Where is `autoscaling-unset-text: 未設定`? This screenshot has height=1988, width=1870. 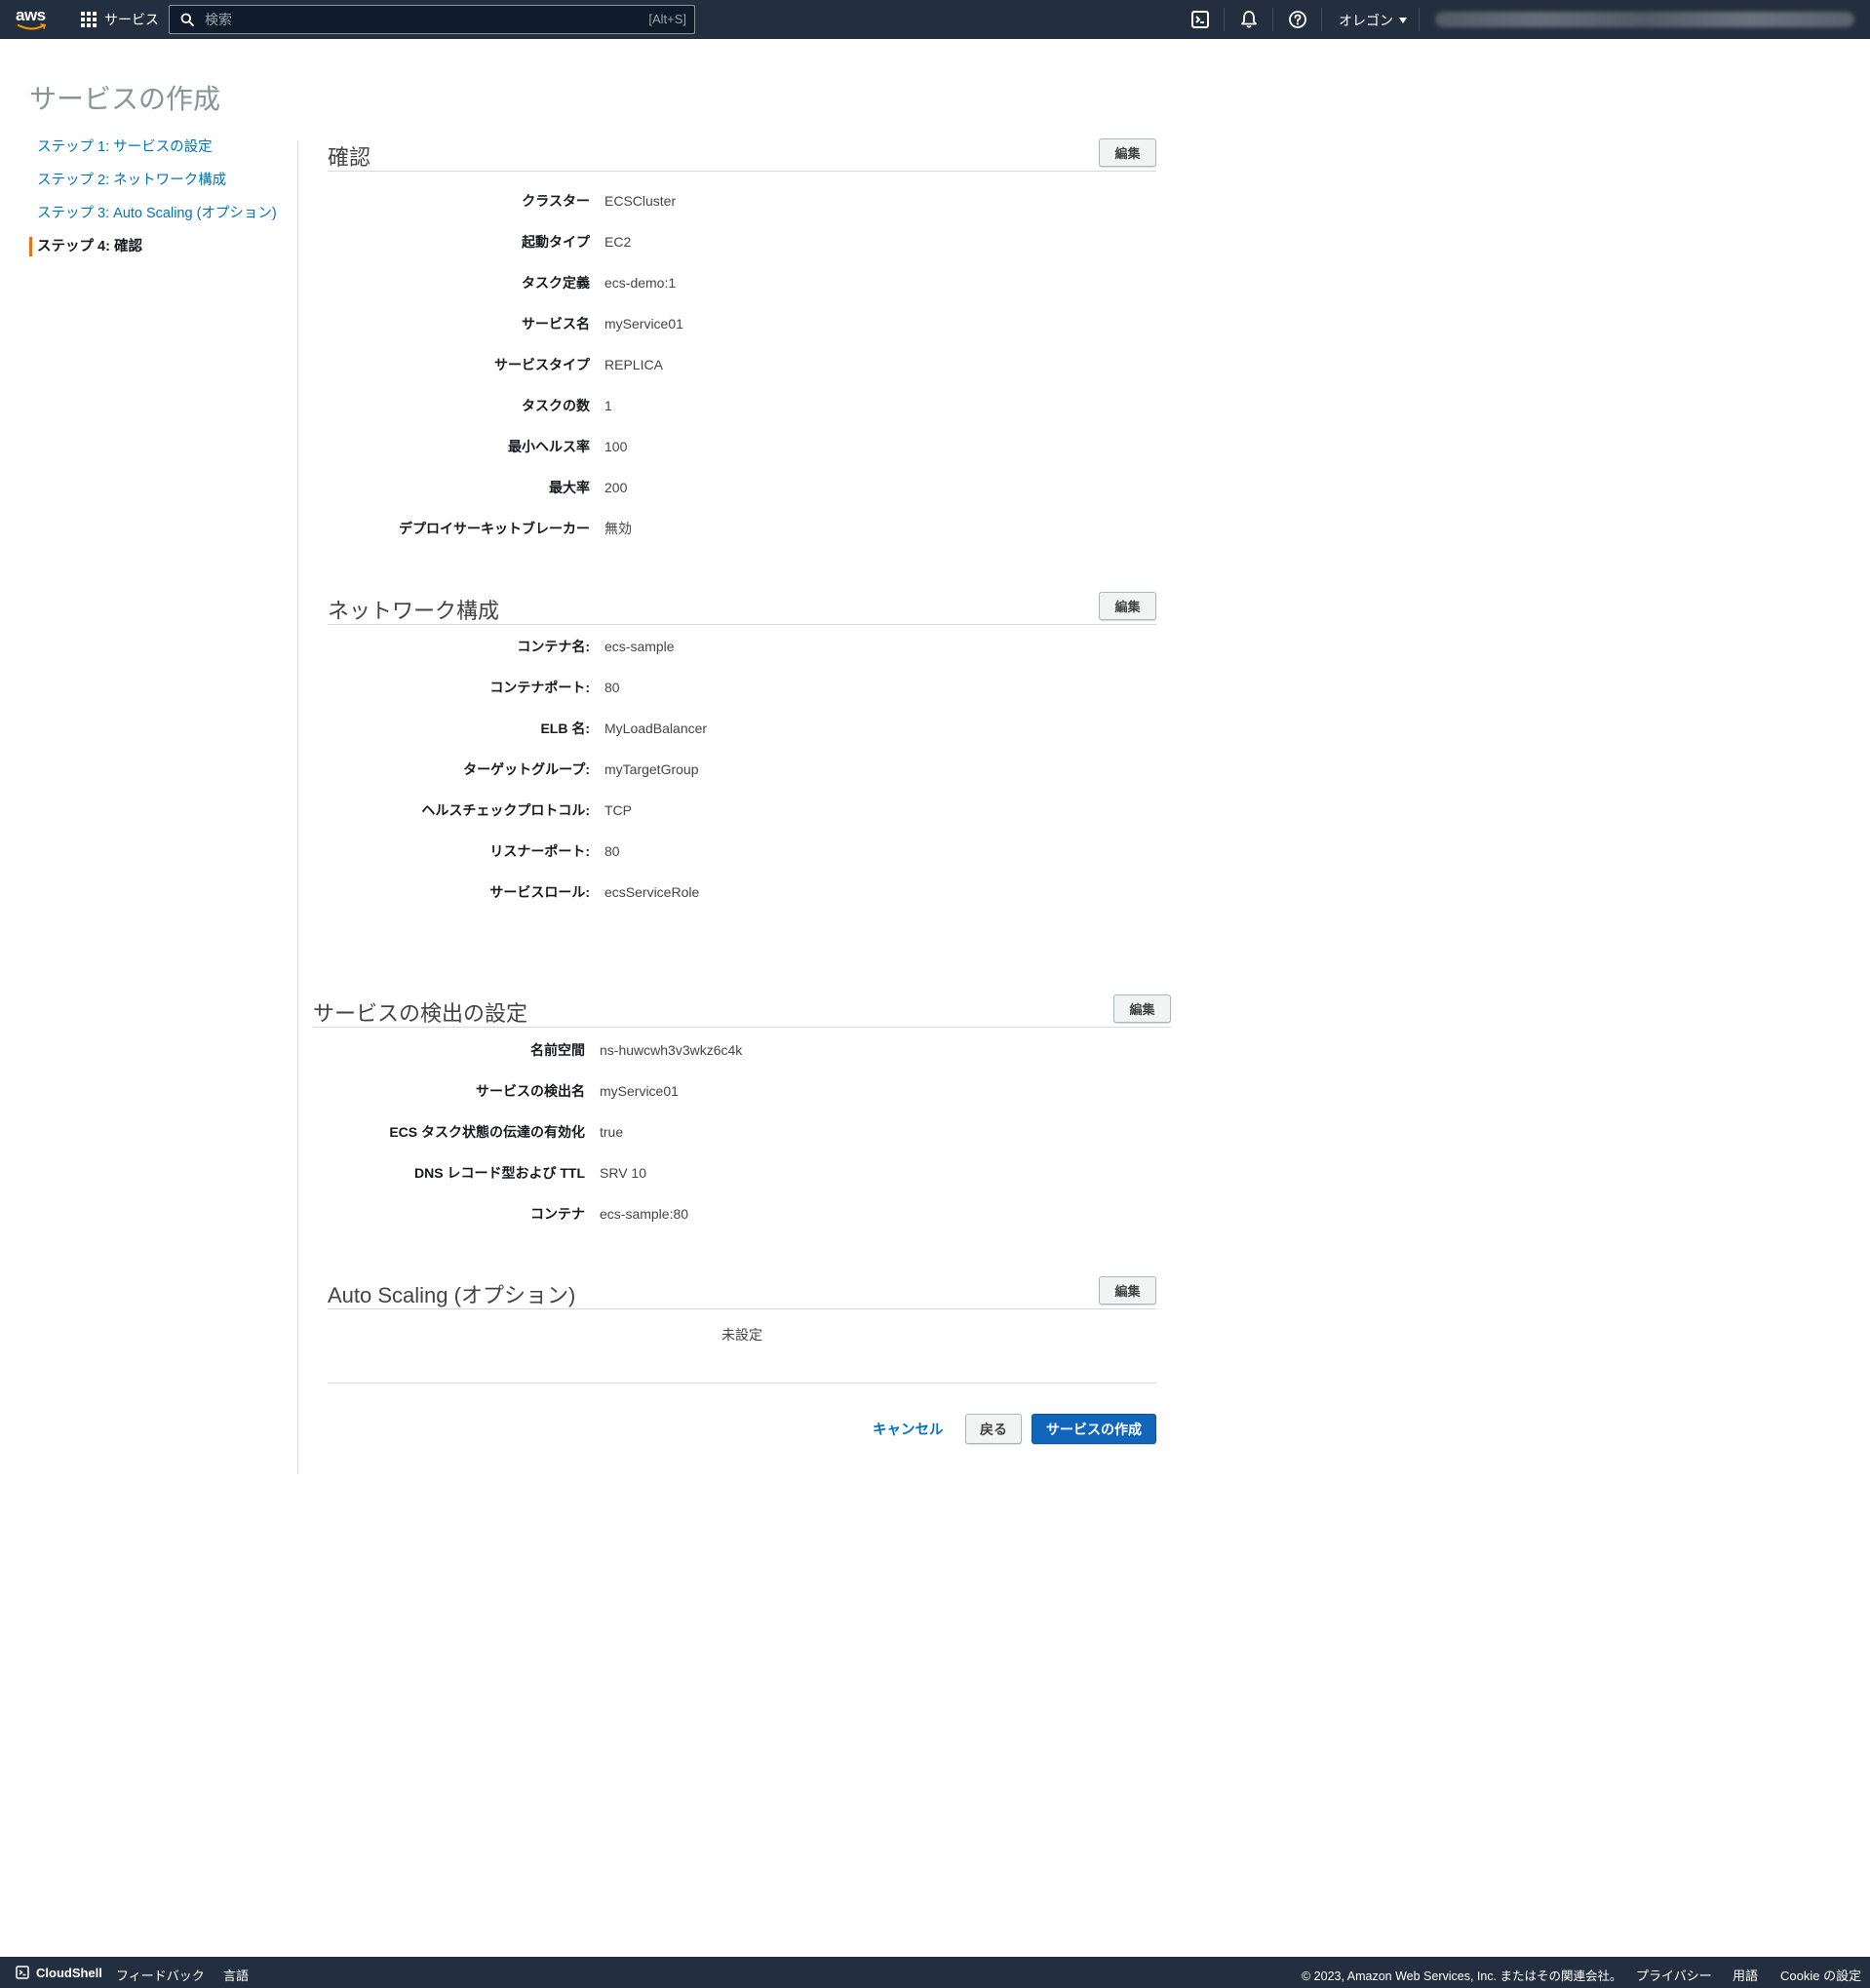 autoscaling-unset-text: 未設定 is located at coordinates (741, 1335).